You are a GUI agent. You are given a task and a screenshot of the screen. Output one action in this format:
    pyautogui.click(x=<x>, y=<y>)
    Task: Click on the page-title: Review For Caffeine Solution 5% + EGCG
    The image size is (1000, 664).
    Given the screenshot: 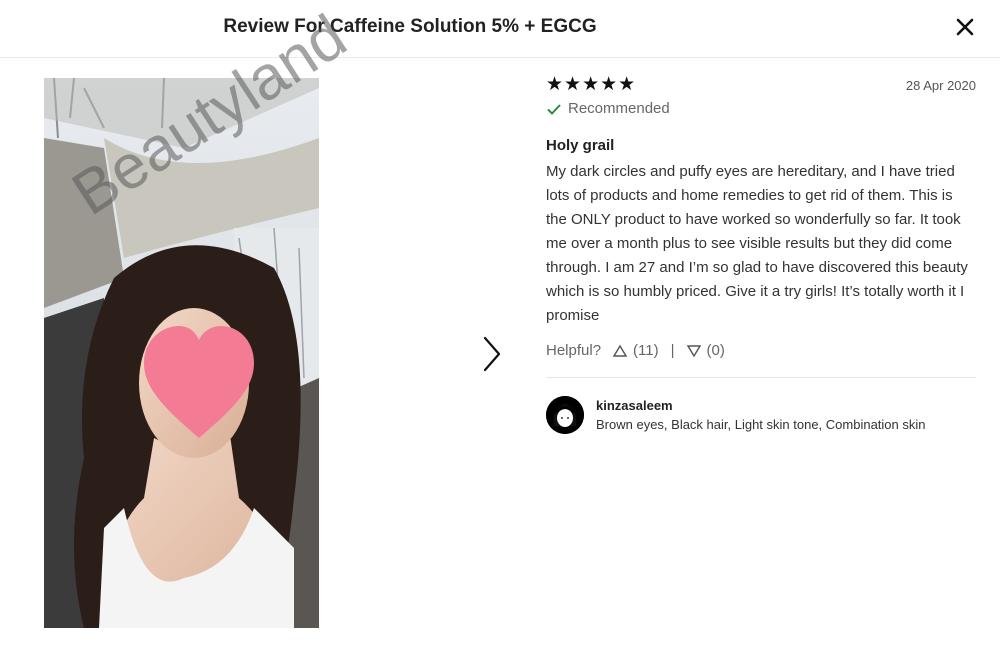 What is the action you would take?
    pyautogui.click(x=410, y=26)
    